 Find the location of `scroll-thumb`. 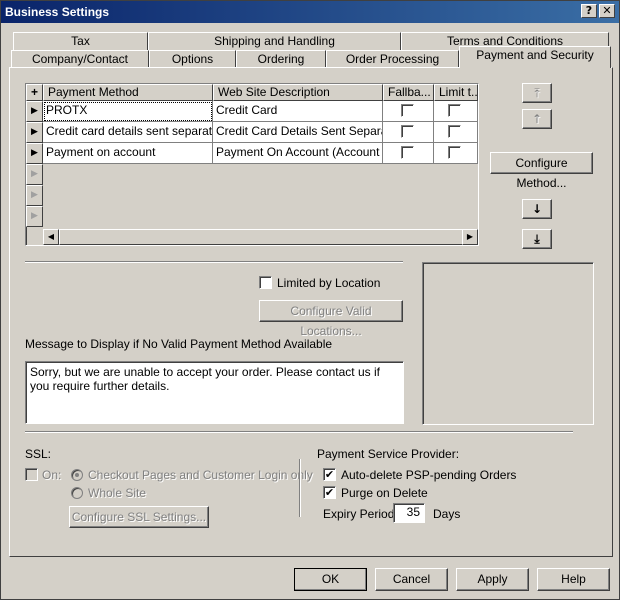

scroll-thumb is located at coordinates (261, 237).